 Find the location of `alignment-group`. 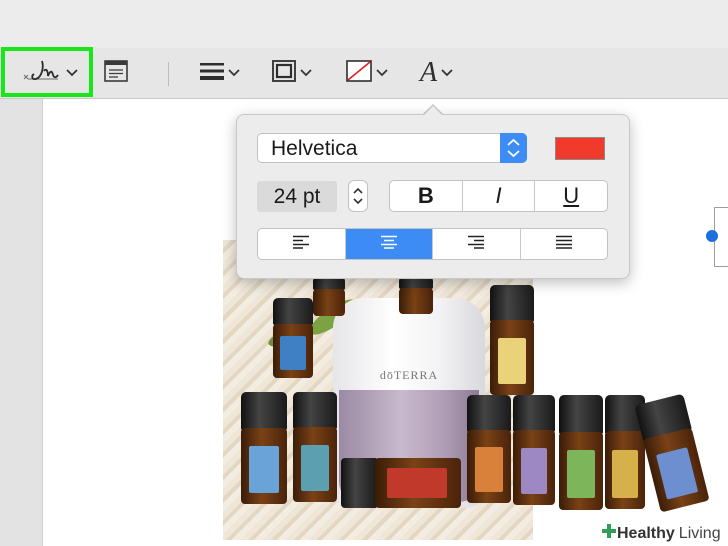

alignment-group is located at coordinates (432, 244).